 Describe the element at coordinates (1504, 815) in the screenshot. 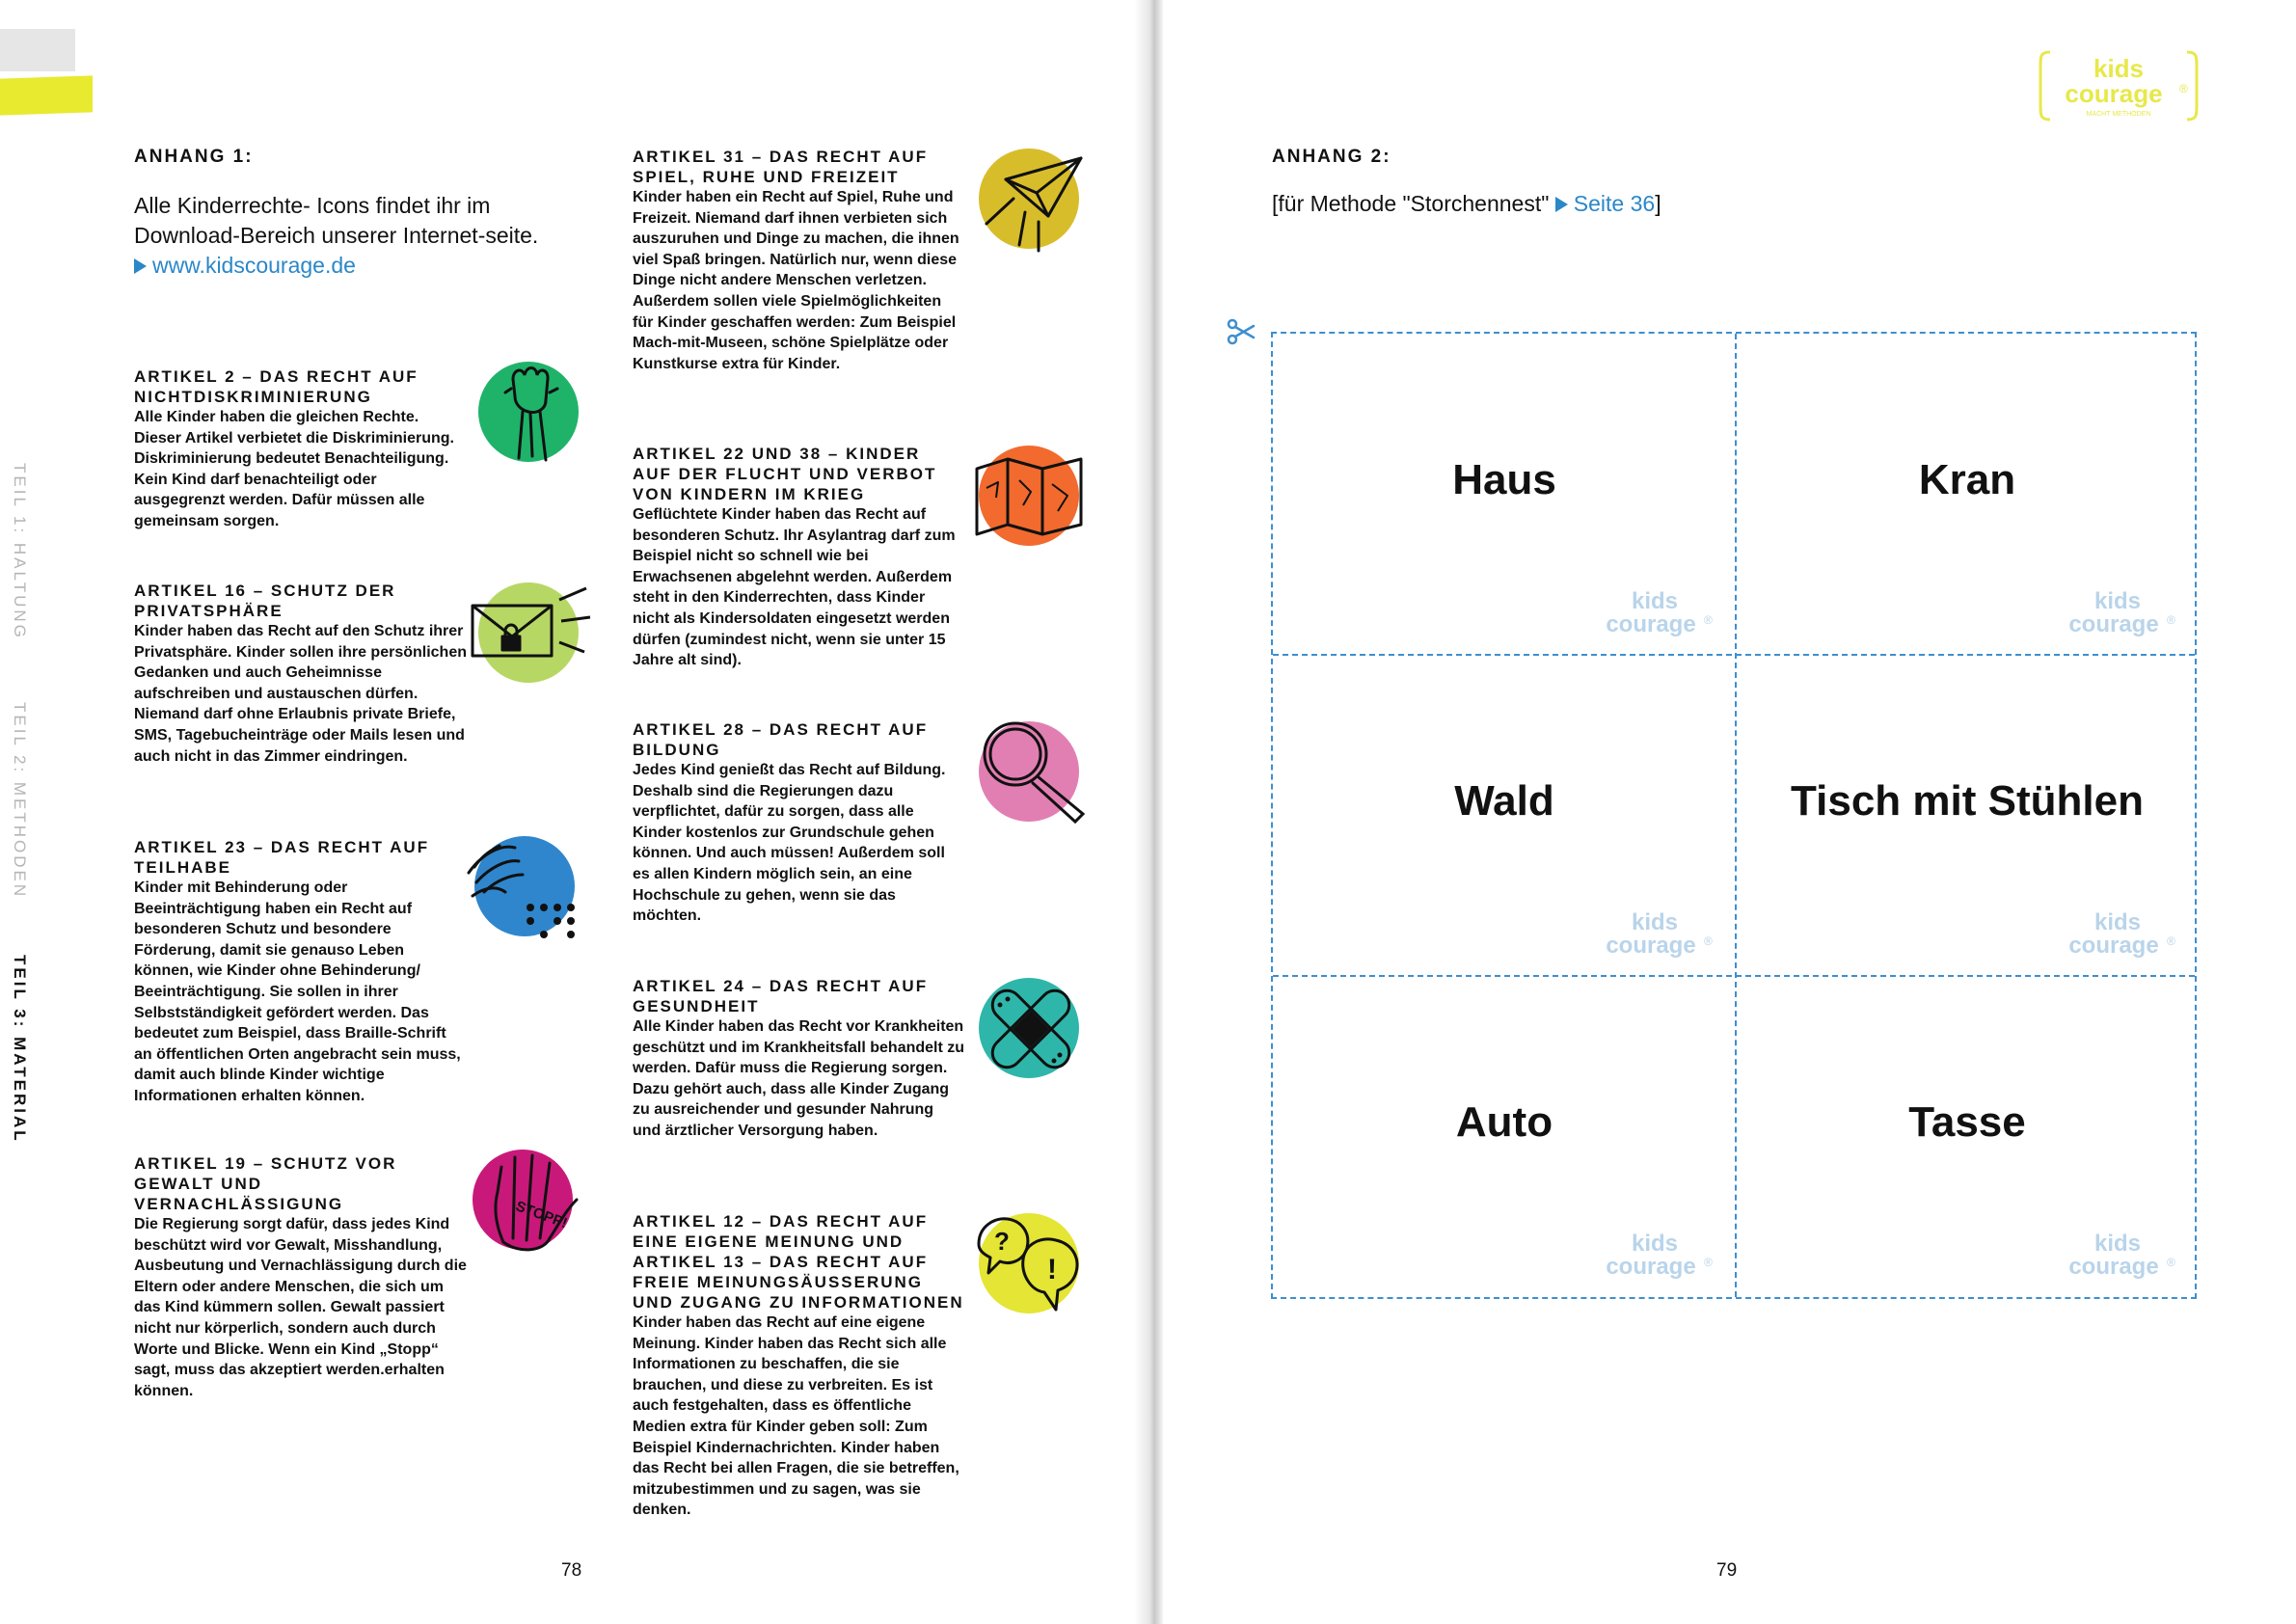

I see `word-card-wald: Wald kids courage ®` at that location.